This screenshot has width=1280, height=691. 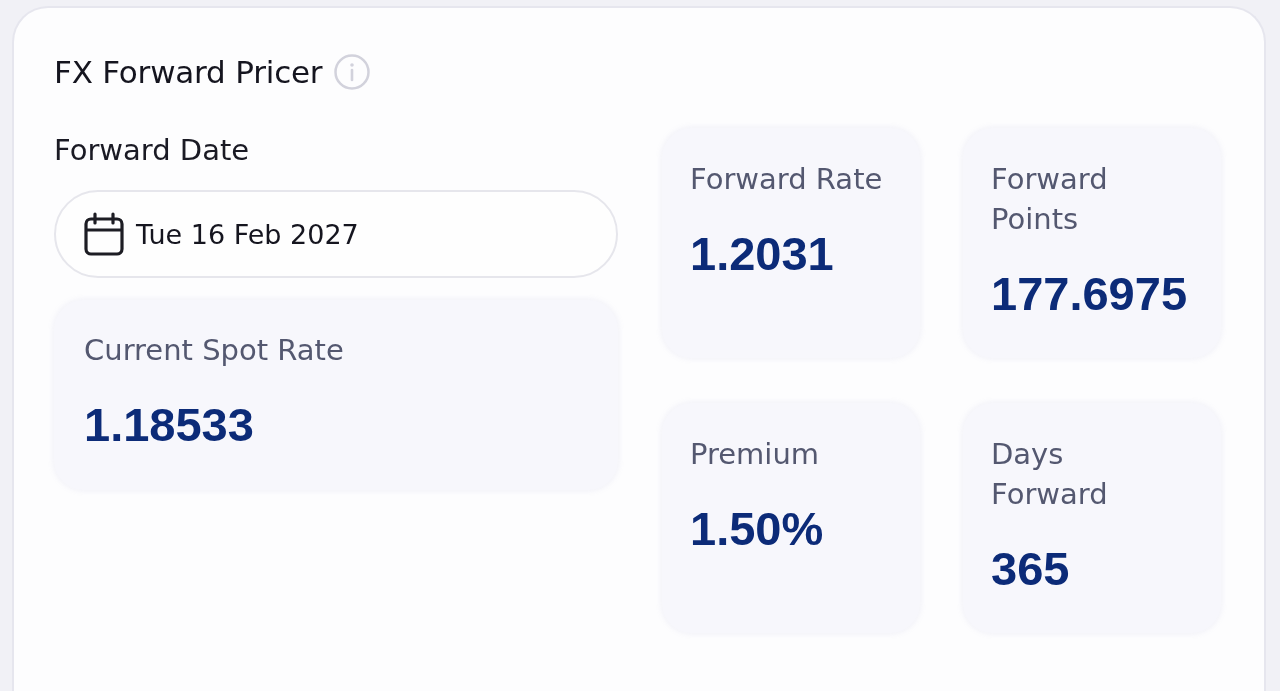 I want to click on date-field: Tue 16 Feb 2027, so click(x=336, y=234).